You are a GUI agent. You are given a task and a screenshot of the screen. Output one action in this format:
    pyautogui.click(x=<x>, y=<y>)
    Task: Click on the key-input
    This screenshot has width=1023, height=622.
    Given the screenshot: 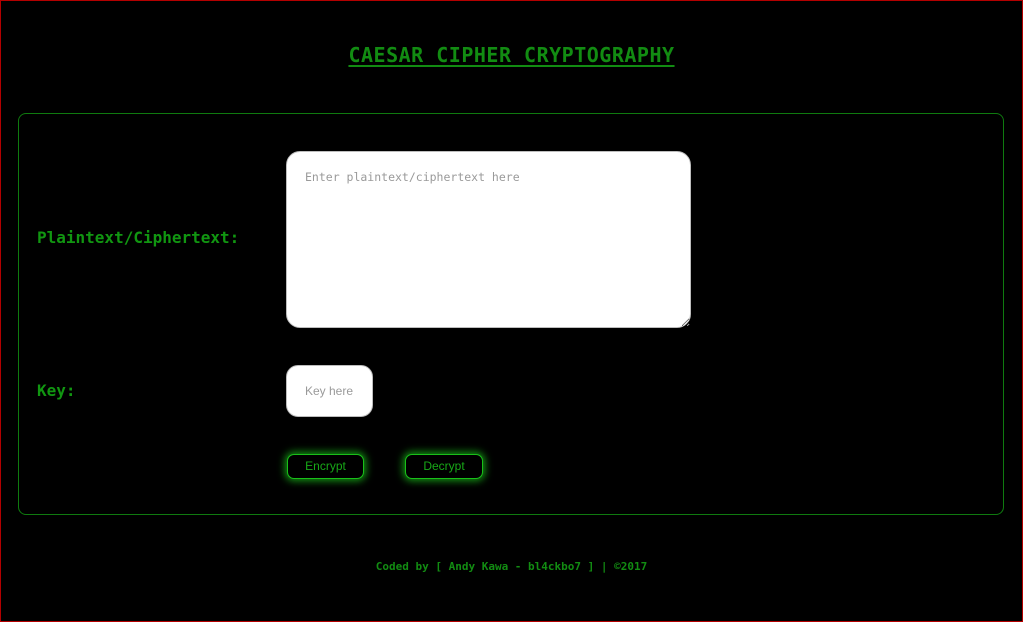 What is the action you would take?
    pyautogui.click(x=329, y=391)
    